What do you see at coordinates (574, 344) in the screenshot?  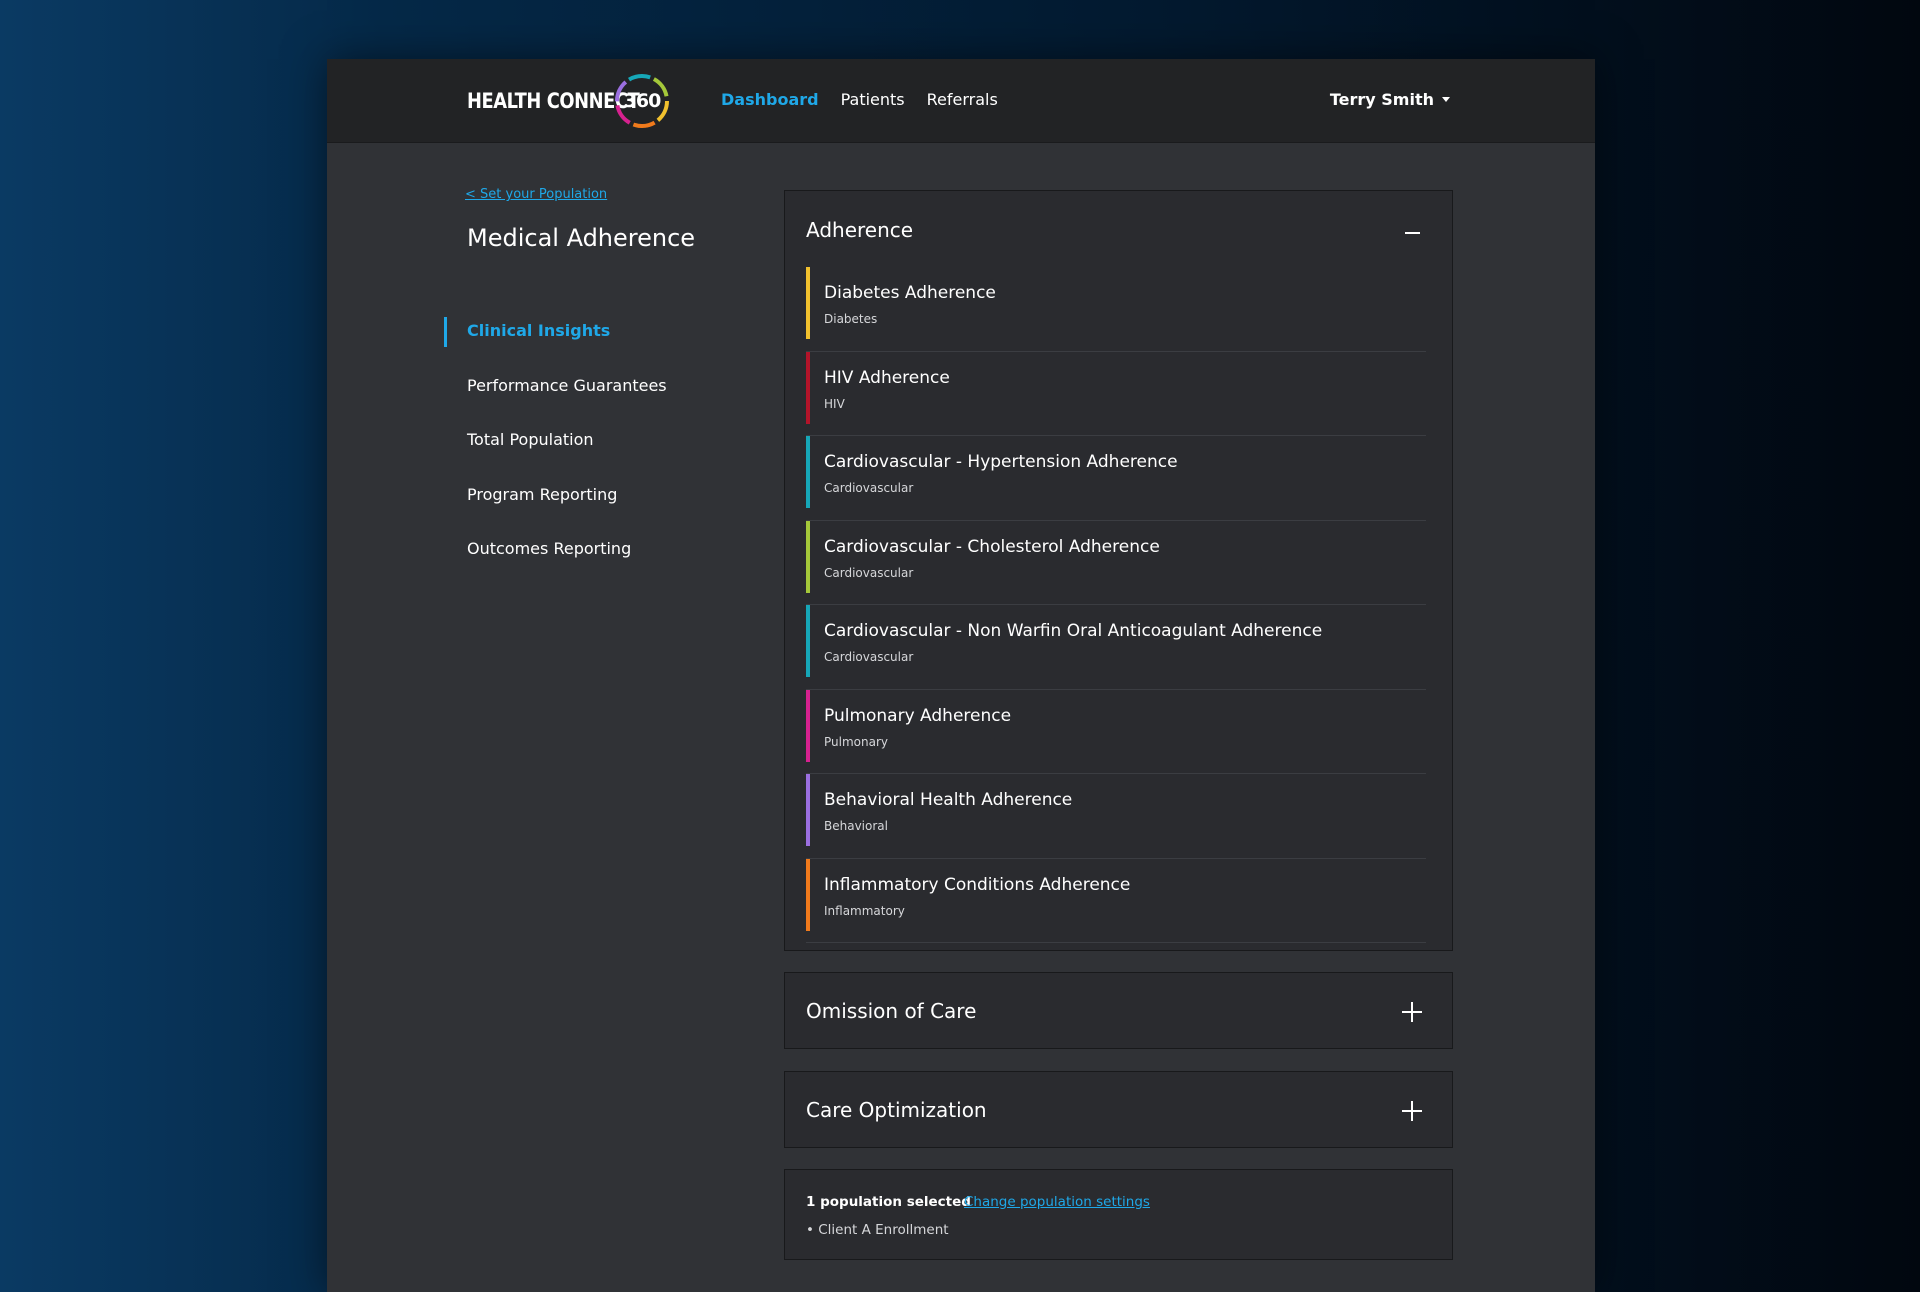 I see `sidebar-item-clinical-insights: Clinical Insights` at bounding box center [574, 344].